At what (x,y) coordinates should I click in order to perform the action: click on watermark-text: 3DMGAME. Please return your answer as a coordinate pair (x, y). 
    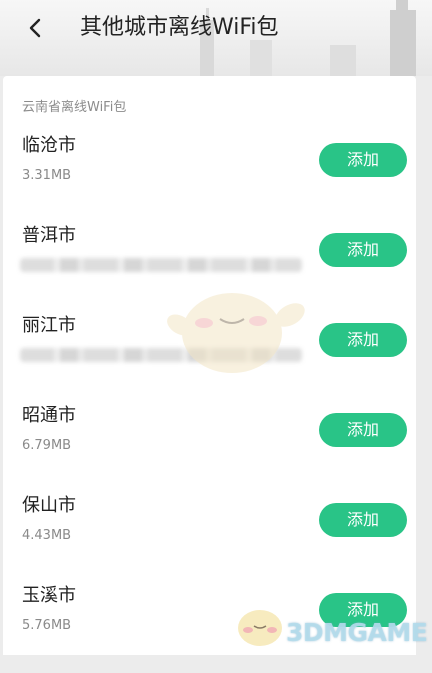
    Looking at the image, I should click on (357, 632).